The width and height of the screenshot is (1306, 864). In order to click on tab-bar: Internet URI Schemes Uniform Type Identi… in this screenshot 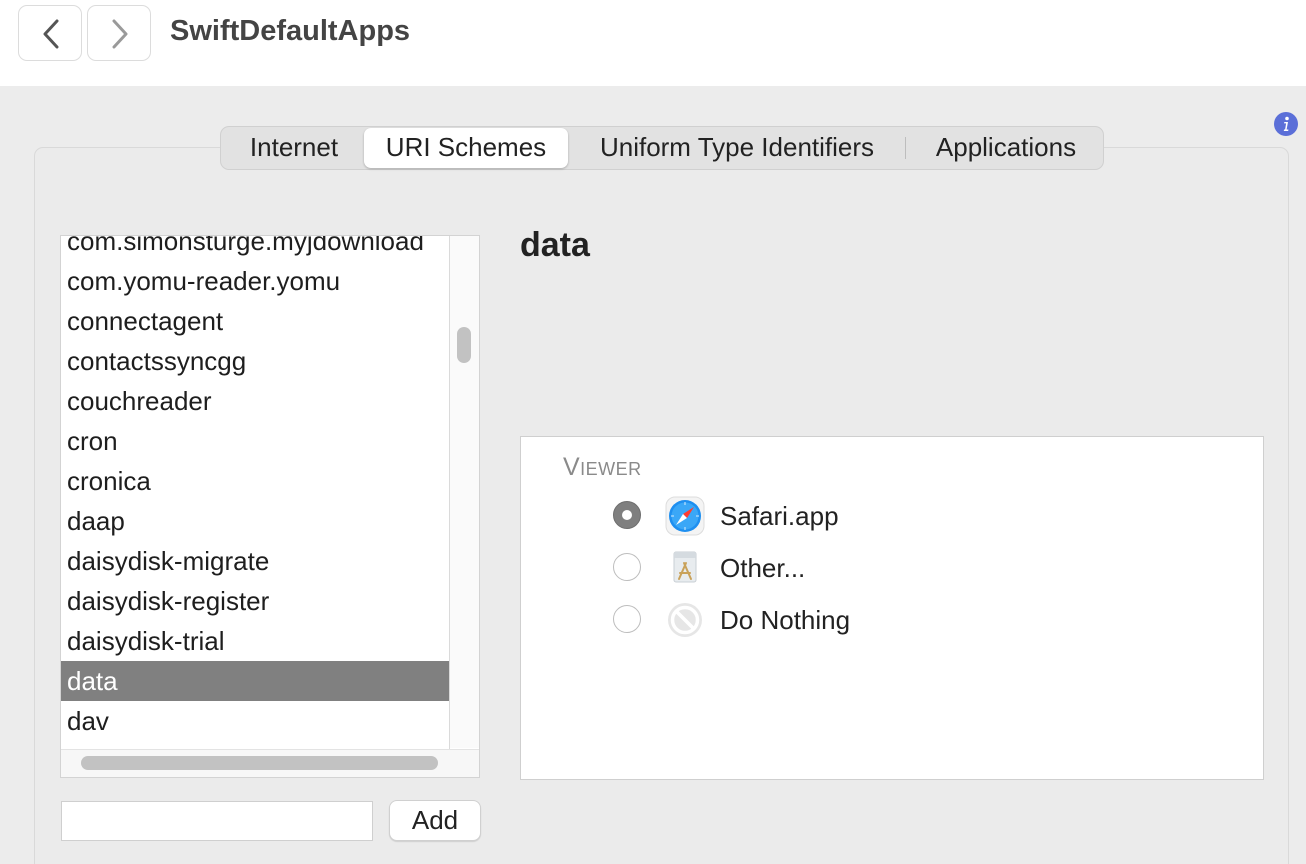, I will do `click(662, 148)`.